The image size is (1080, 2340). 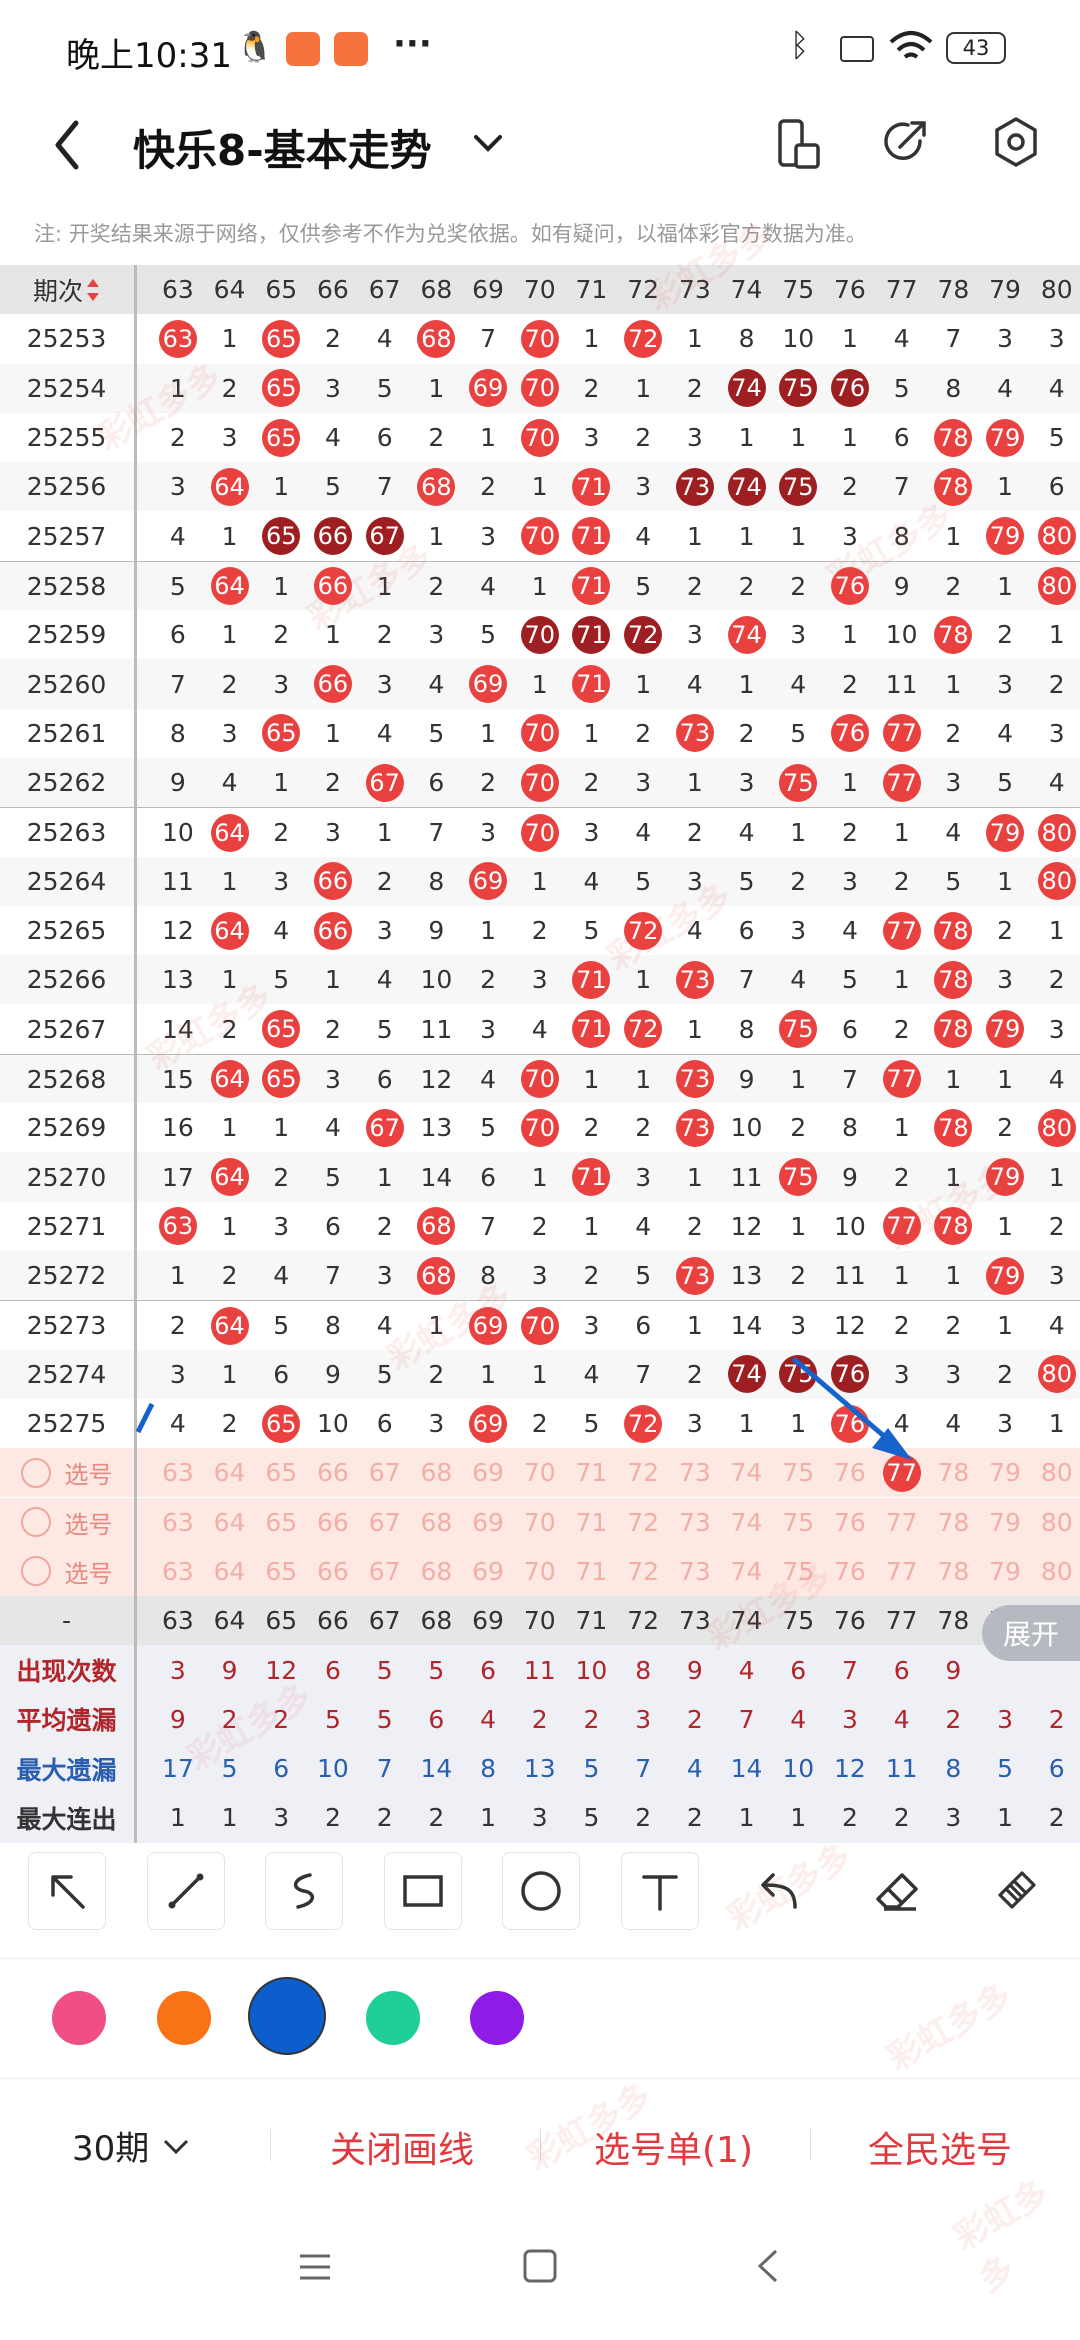 What do you see at coordinates (746, 1621) in the screenshot?
I see `column-footer: 74` at bounding box center [746, 1621].